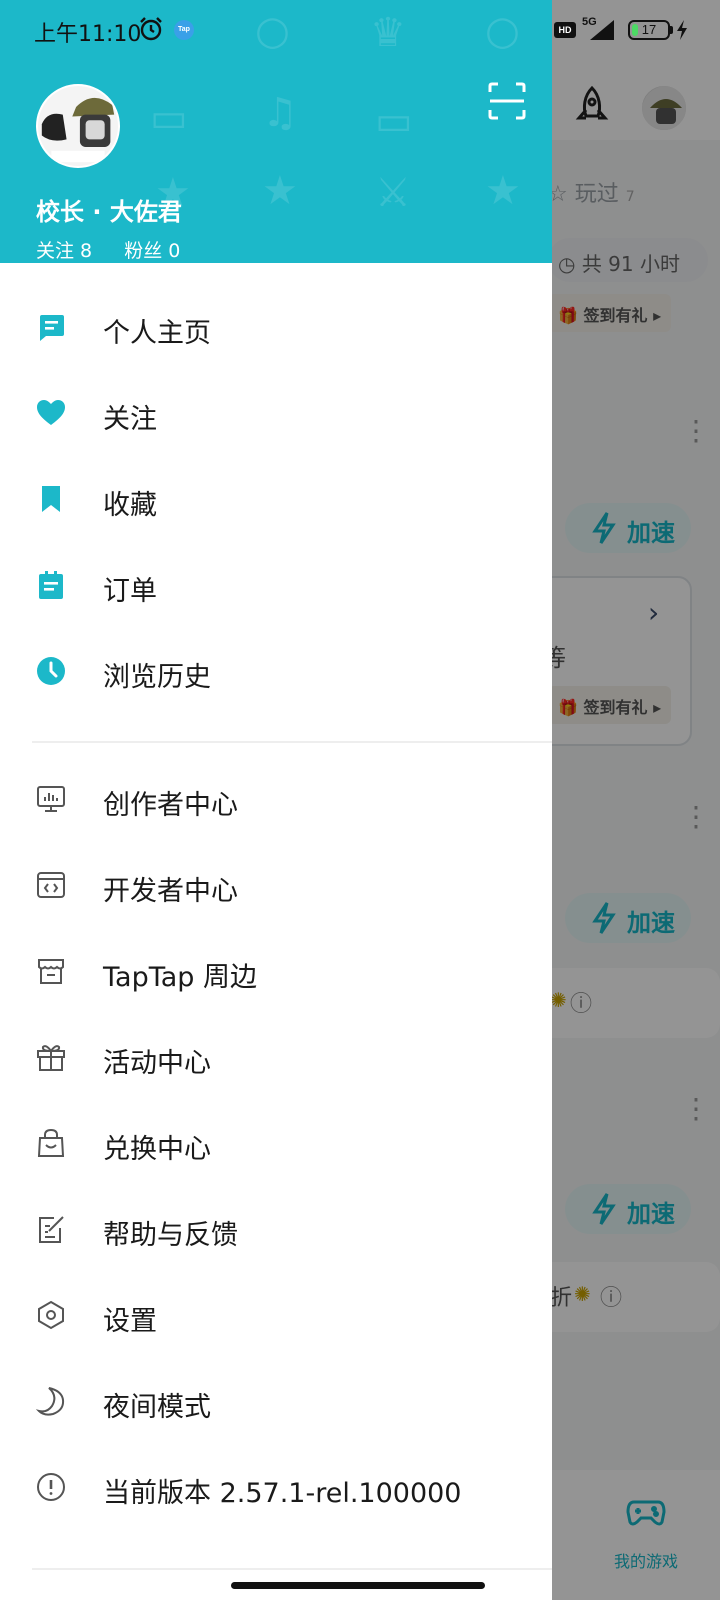  What do you see at coordinates (671, 30) in the screenshot?
I see `battery-tip` at bounding box center [671, 30].